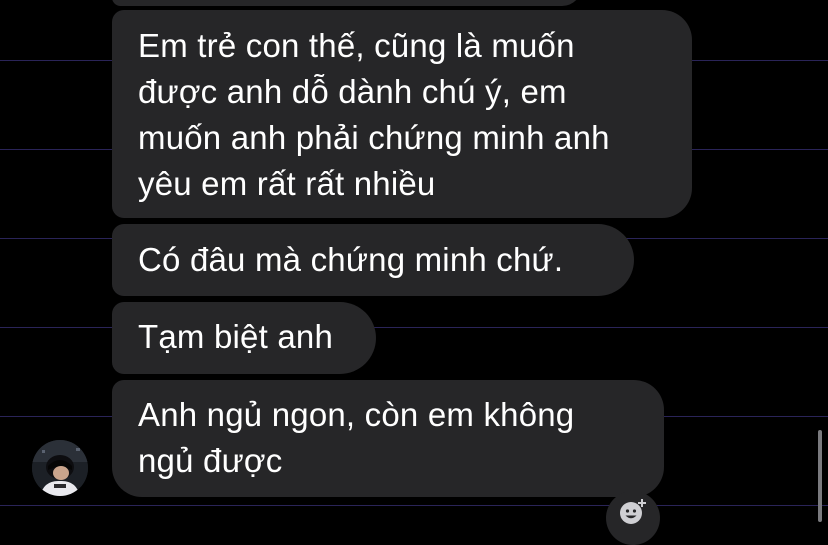 This screenshot has height=545, width=828. Describe the element at coordinates (347, 3) in the screenshot. I see `previous-message-bubble` at that location.